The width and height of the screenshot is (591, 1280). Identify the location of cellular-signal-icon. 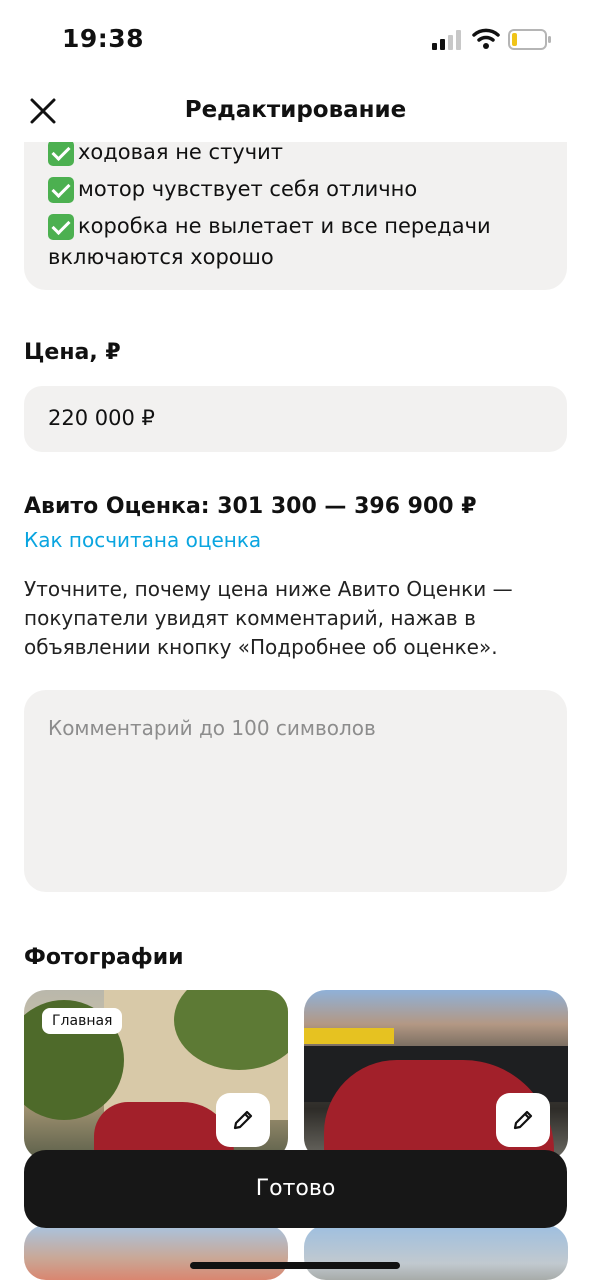
(446, 40).